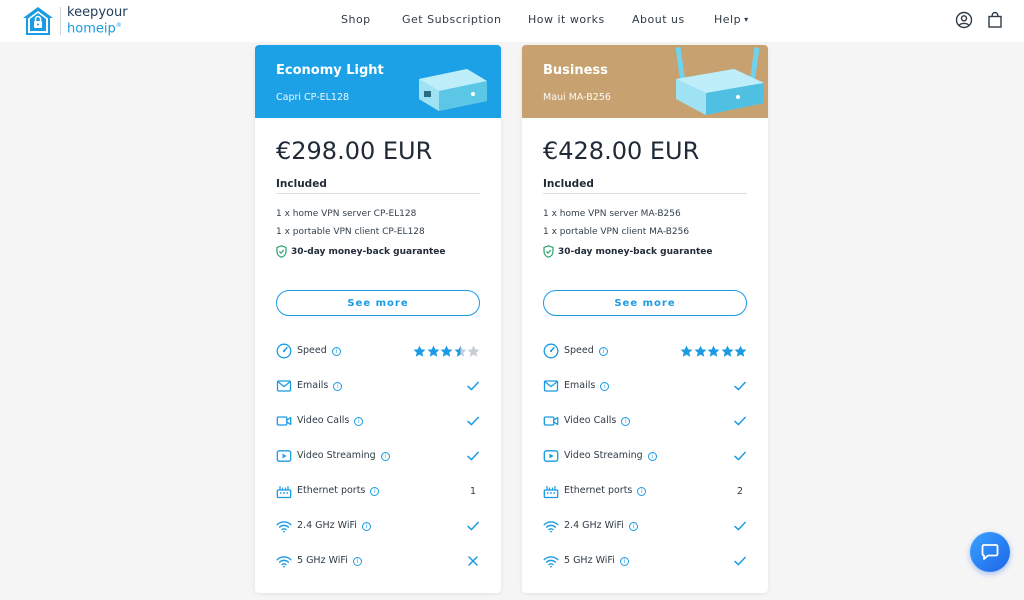 Image resolution: width=1024 pixels, height=600 pixels. What do you see at coordinates (964, 20) in the screenshot?
I see `account-icon` at bounding box center [964, 20].